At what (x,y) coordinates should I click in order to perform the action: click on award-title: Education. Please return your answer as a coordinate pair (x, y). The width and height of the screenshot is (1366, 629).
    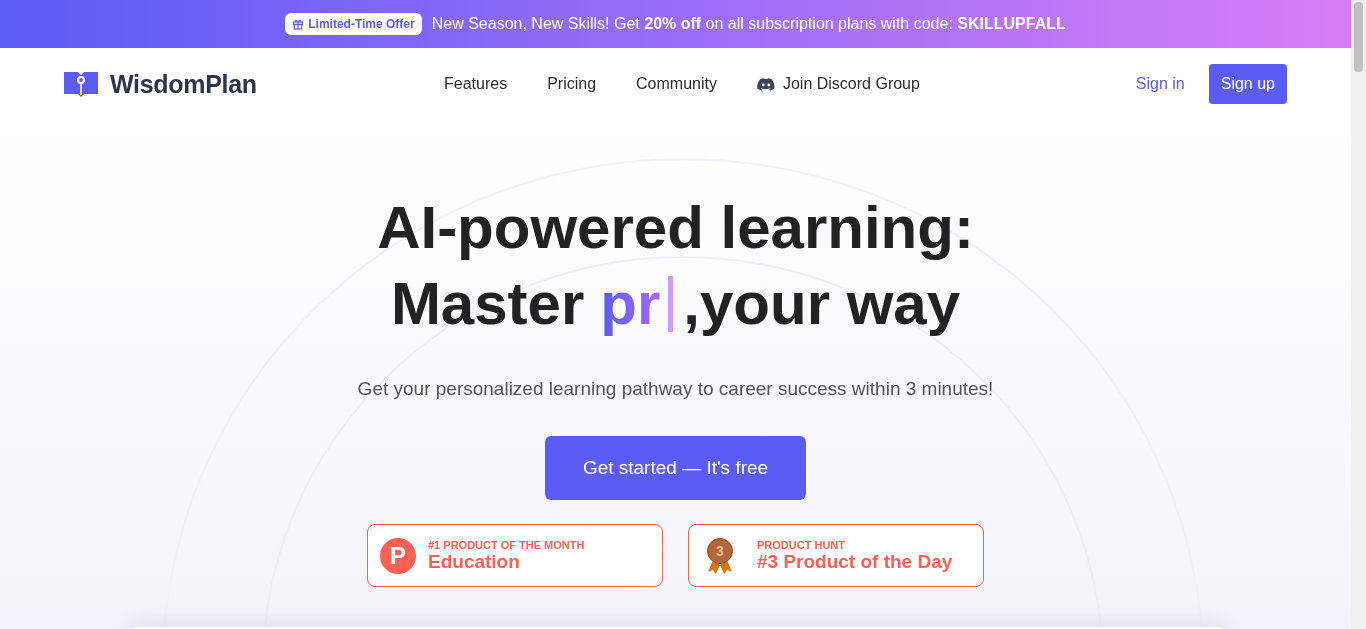
    Looking at the image, I should click on (474, 561).